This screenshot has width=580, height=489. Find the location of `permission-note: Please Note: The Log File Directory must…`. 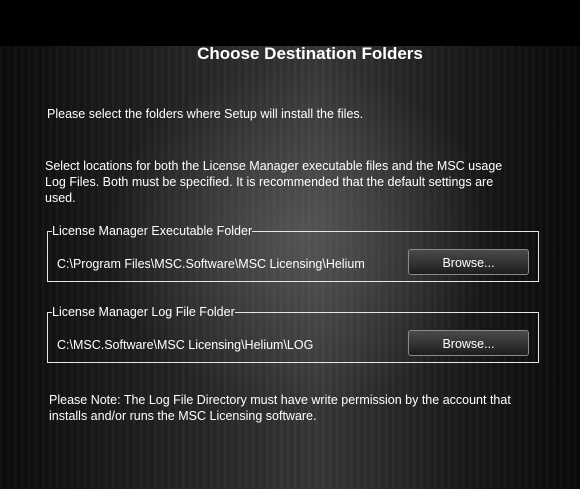

permission-note: Please Note: The Log File Directory must… is located at coordinates (280, 408).